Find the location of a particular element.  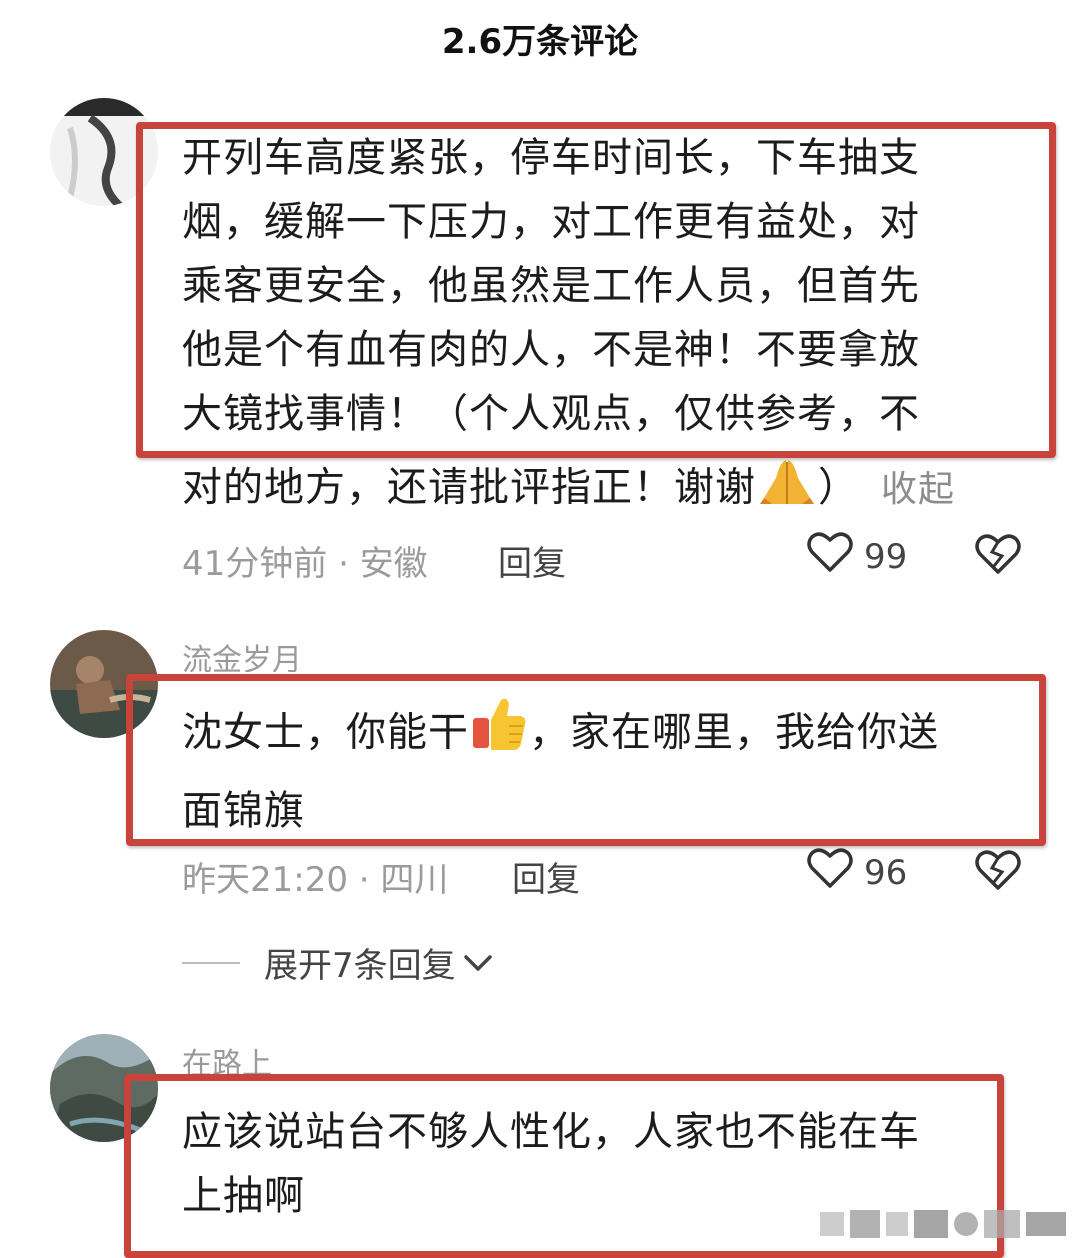

username: 流金岁月 is located at coordinates (242, 657).